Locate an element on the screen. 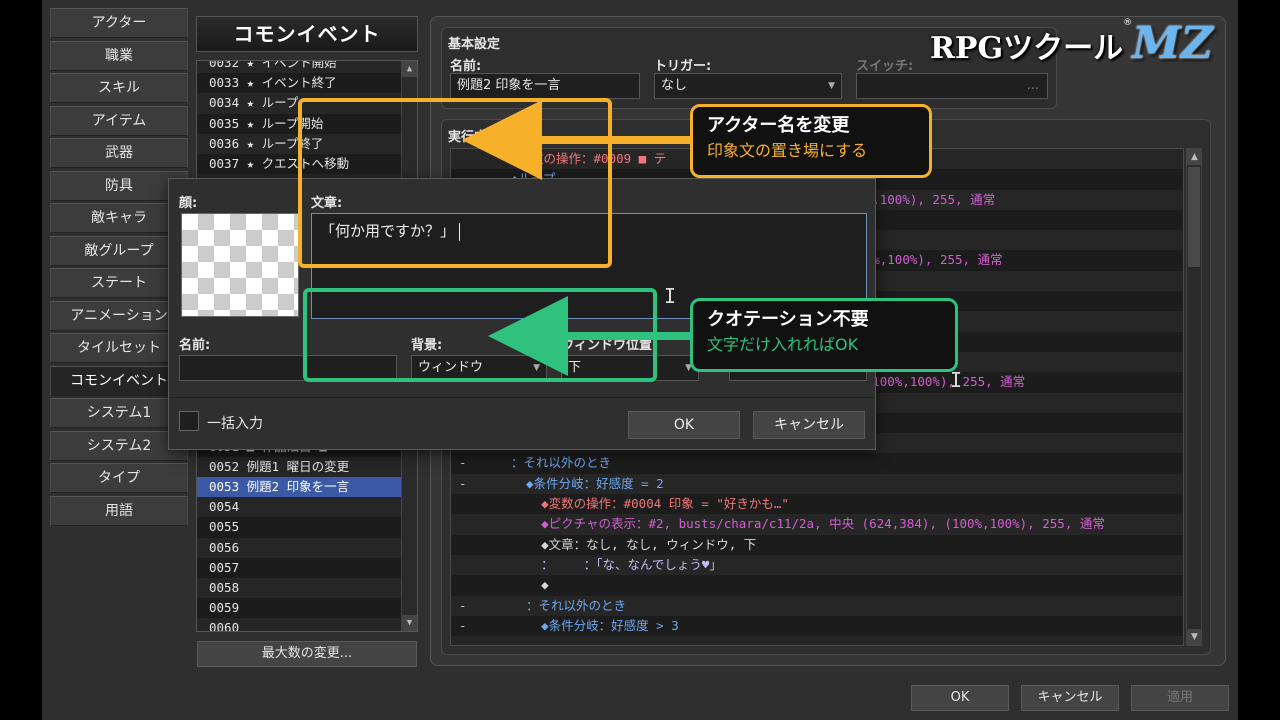  event-name-value: 例題2 印象を一言 is located at coordinates (509, 85).